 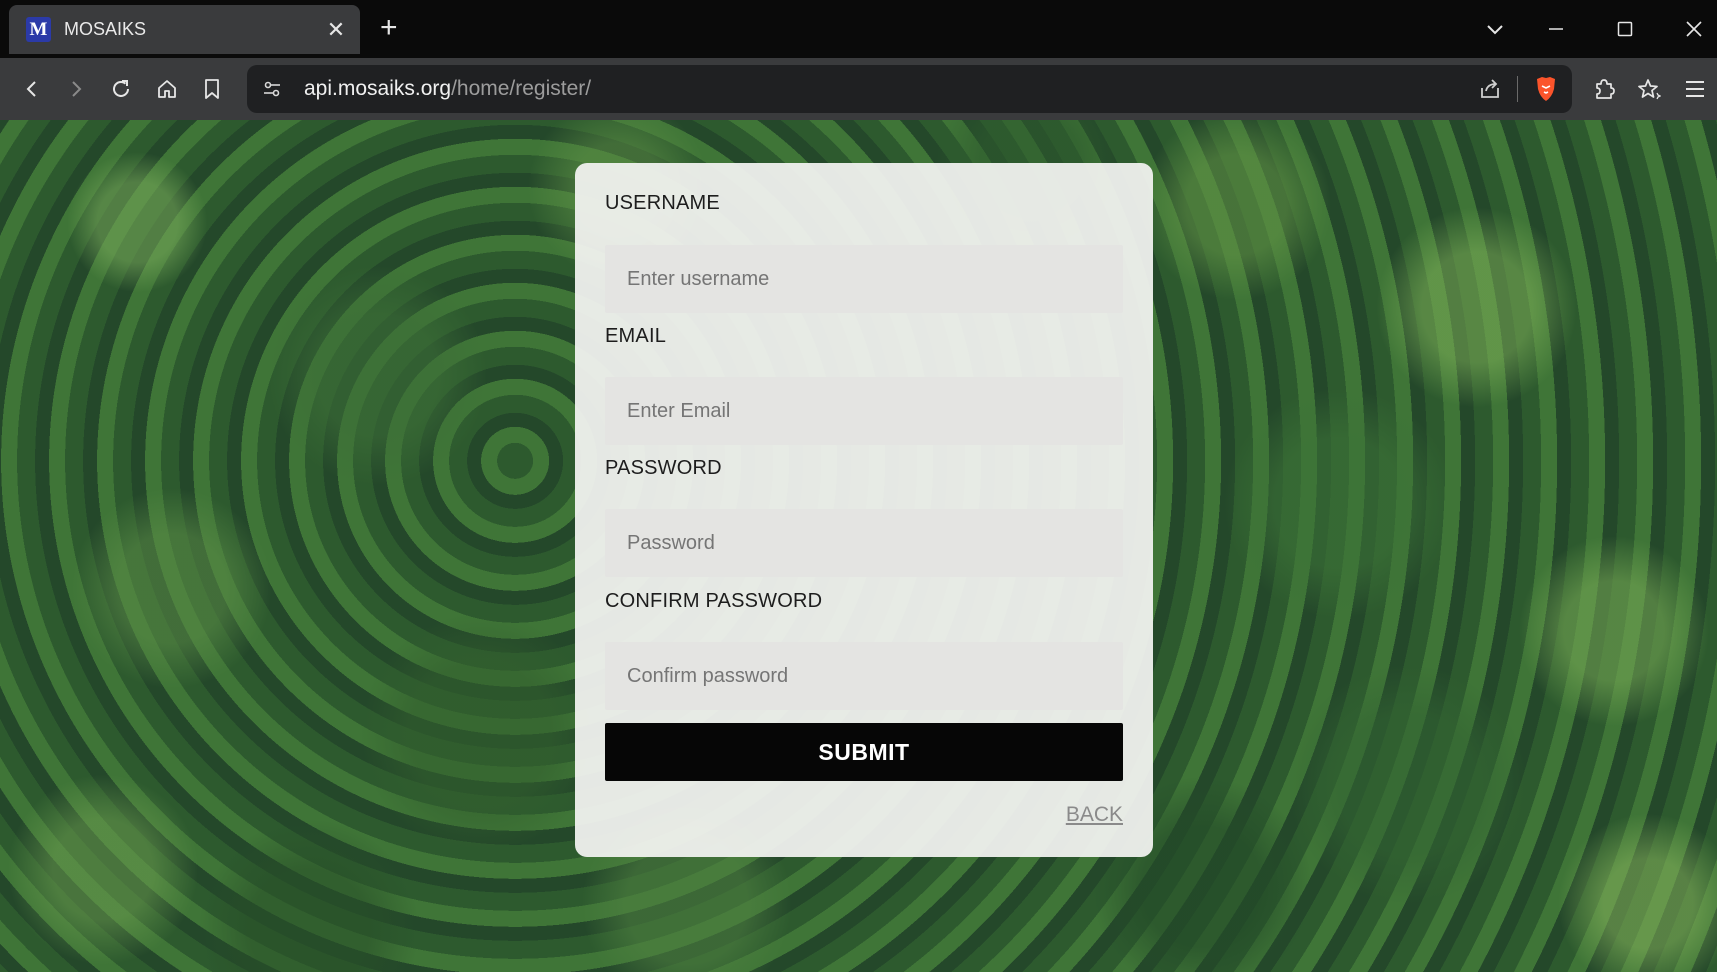 What do you see at coordinates (1625, 29) in the screenshot?
I see `maximize-icon` at bounding box center [1625, 29].